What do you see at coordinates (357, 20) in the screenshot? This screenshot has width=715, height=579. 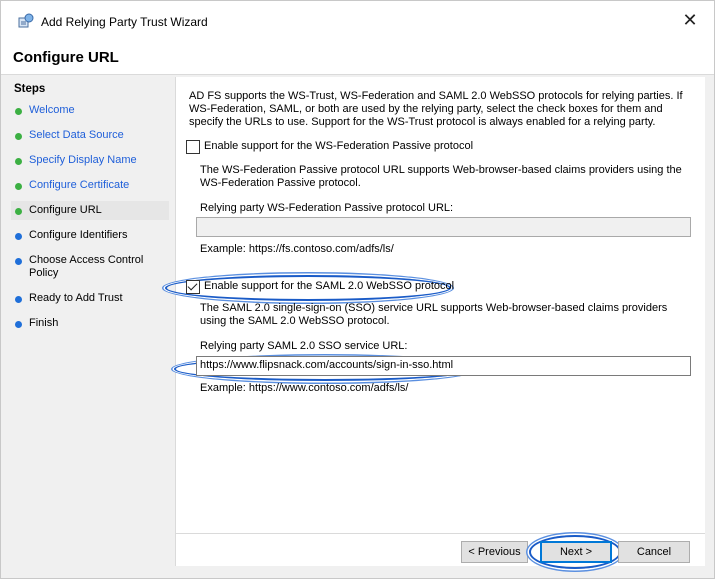 I see `title-bar: Add Relying Party Trust Wizard ✕` at bounding box center [357, 20].